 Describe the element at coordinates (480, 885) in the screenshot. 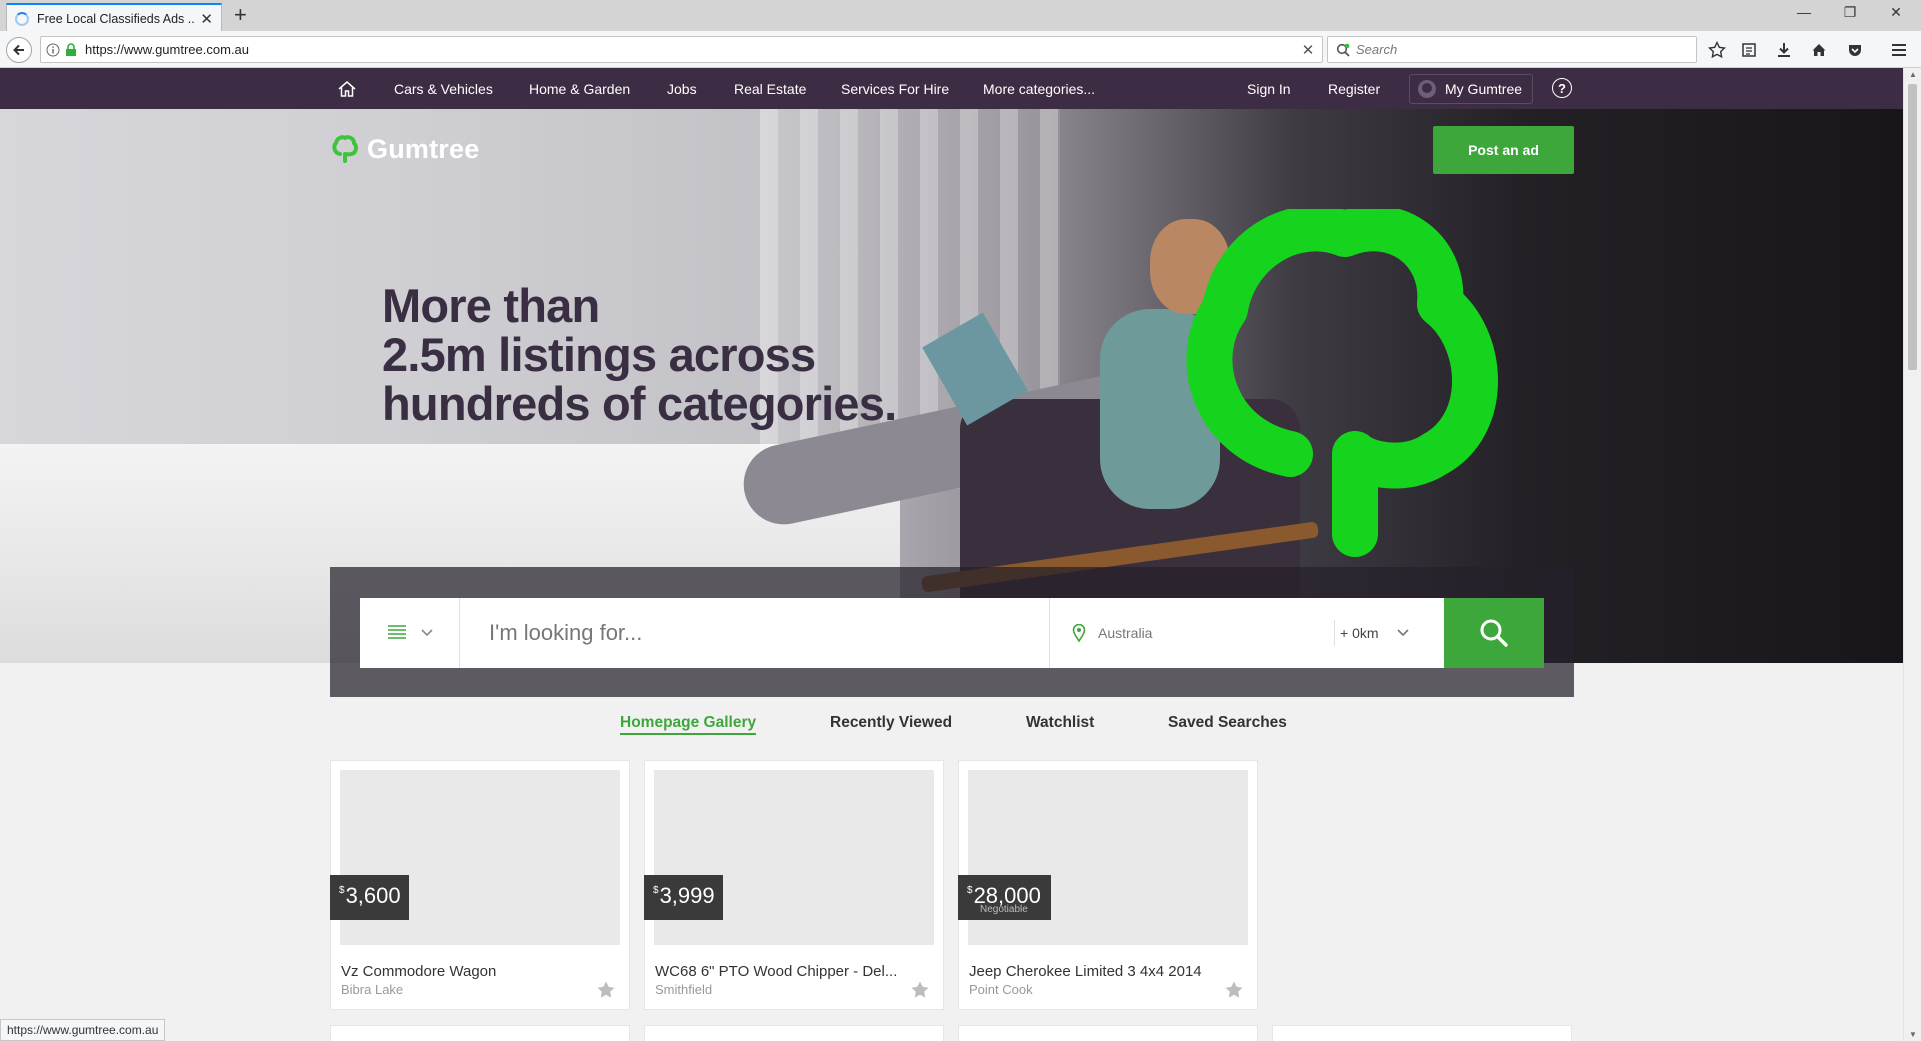

I see `listing-card: $ 3,600 Vz Commodore Wagon Bibra Lake` at that location.